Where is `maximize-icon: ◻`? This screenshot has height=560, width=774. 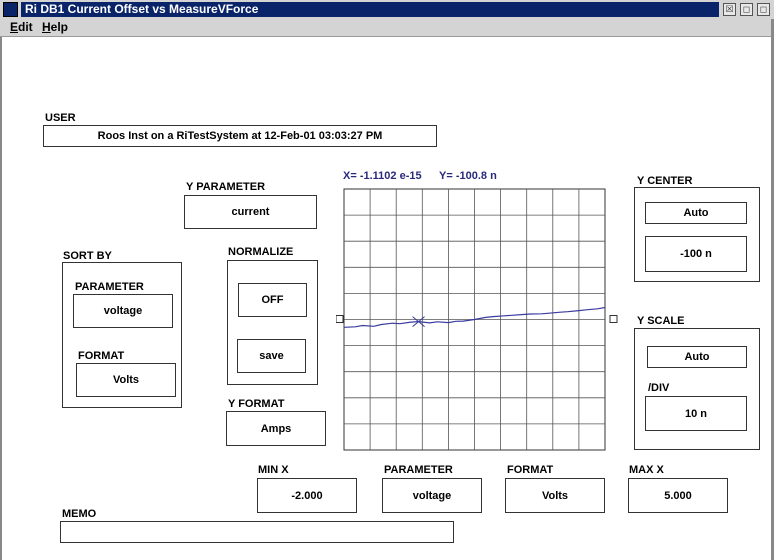
maximize-icon: ◻ is located at coordinates (763, 9).